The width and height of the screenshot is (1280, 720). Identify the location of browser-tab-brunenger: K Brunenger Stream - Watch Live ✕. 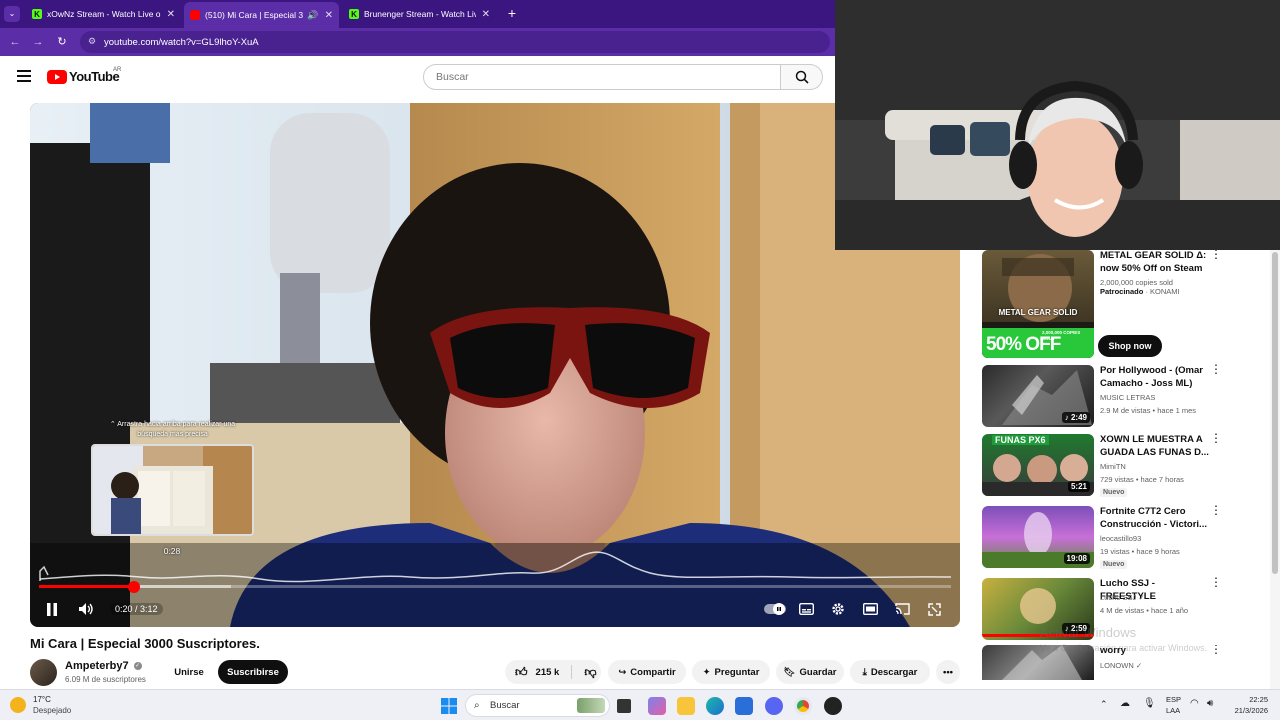
(419, 14).